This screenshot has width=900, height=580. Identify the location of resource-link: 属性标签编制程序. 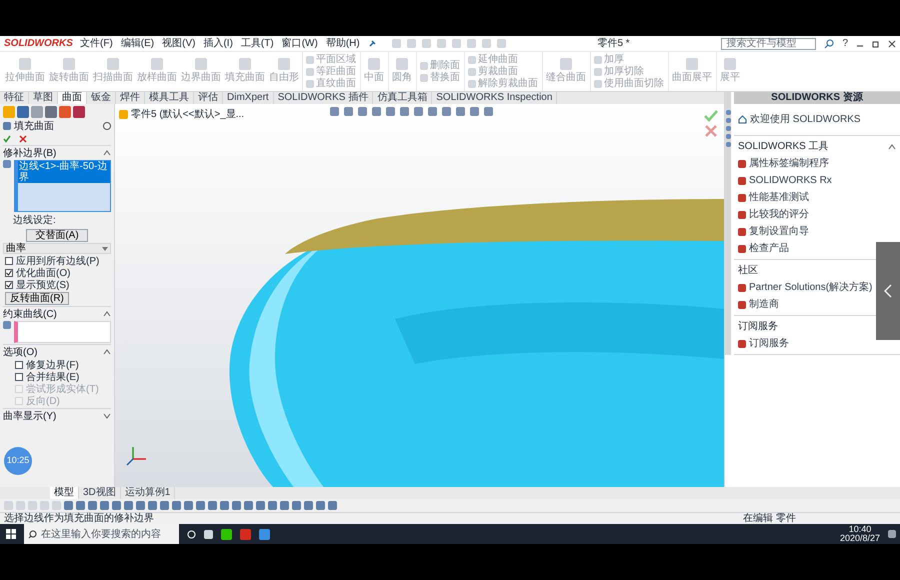
(789, 163).